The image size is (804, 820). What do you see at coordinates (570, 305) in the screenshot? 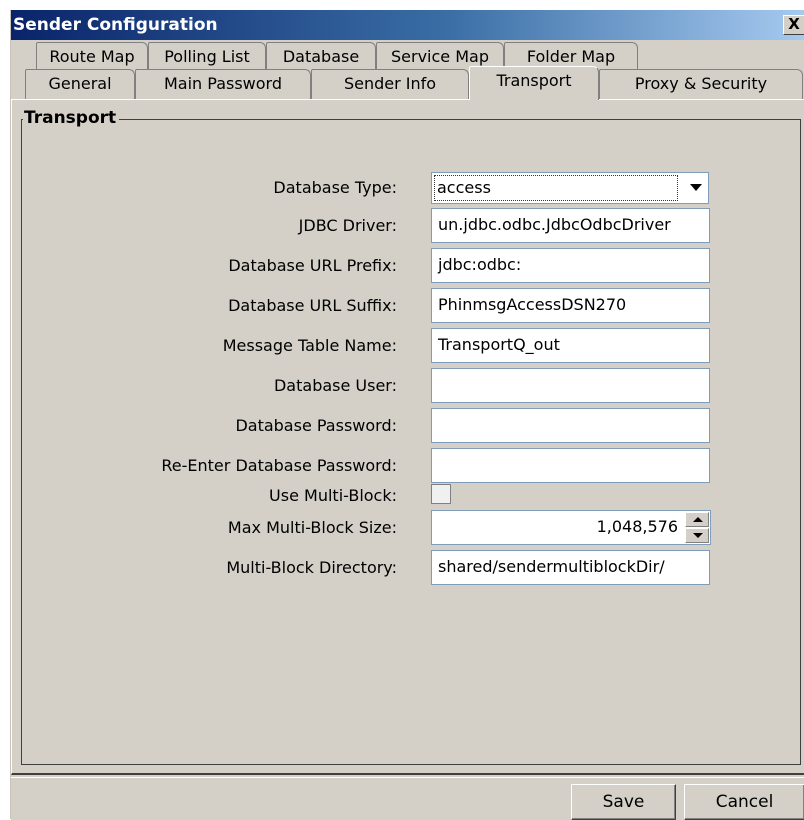
I see `db-url-suffix-input: PhinmsgAccessDSN270` at bounding box center [570, 305].